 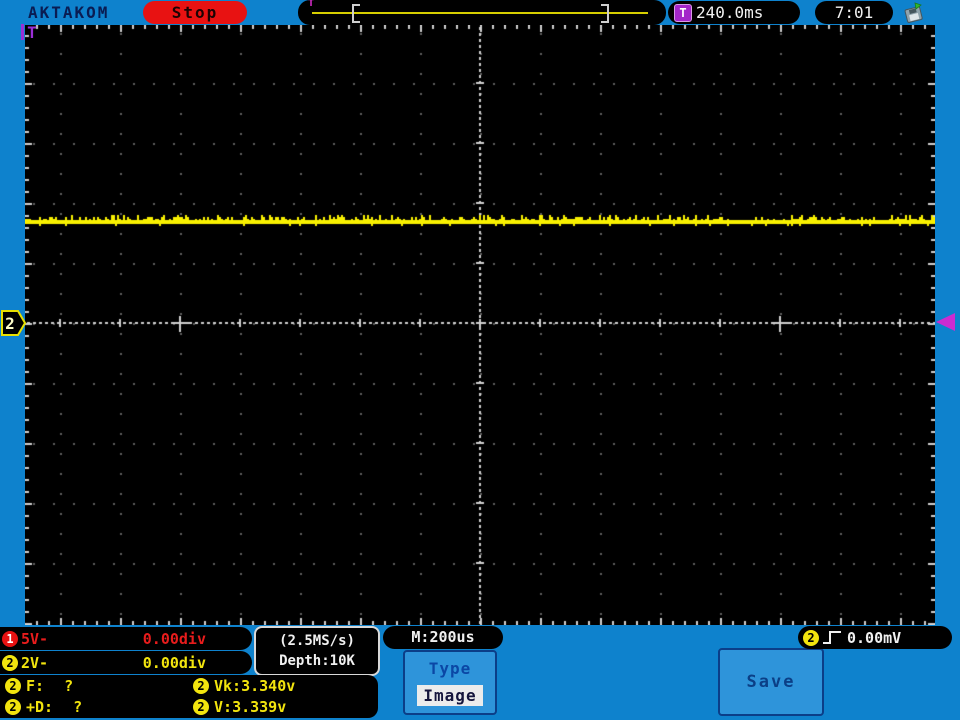 I want to click on type-menu-button: Type Image, so click(x=450, y=682).